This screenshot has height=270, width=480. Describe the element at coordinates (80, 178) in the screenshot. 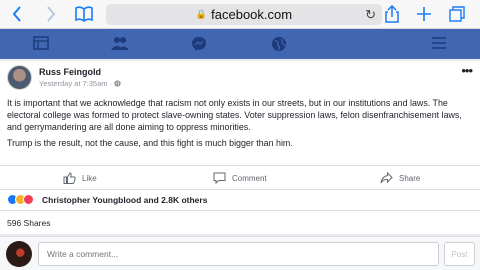

I see `like-button: Like` at that location.